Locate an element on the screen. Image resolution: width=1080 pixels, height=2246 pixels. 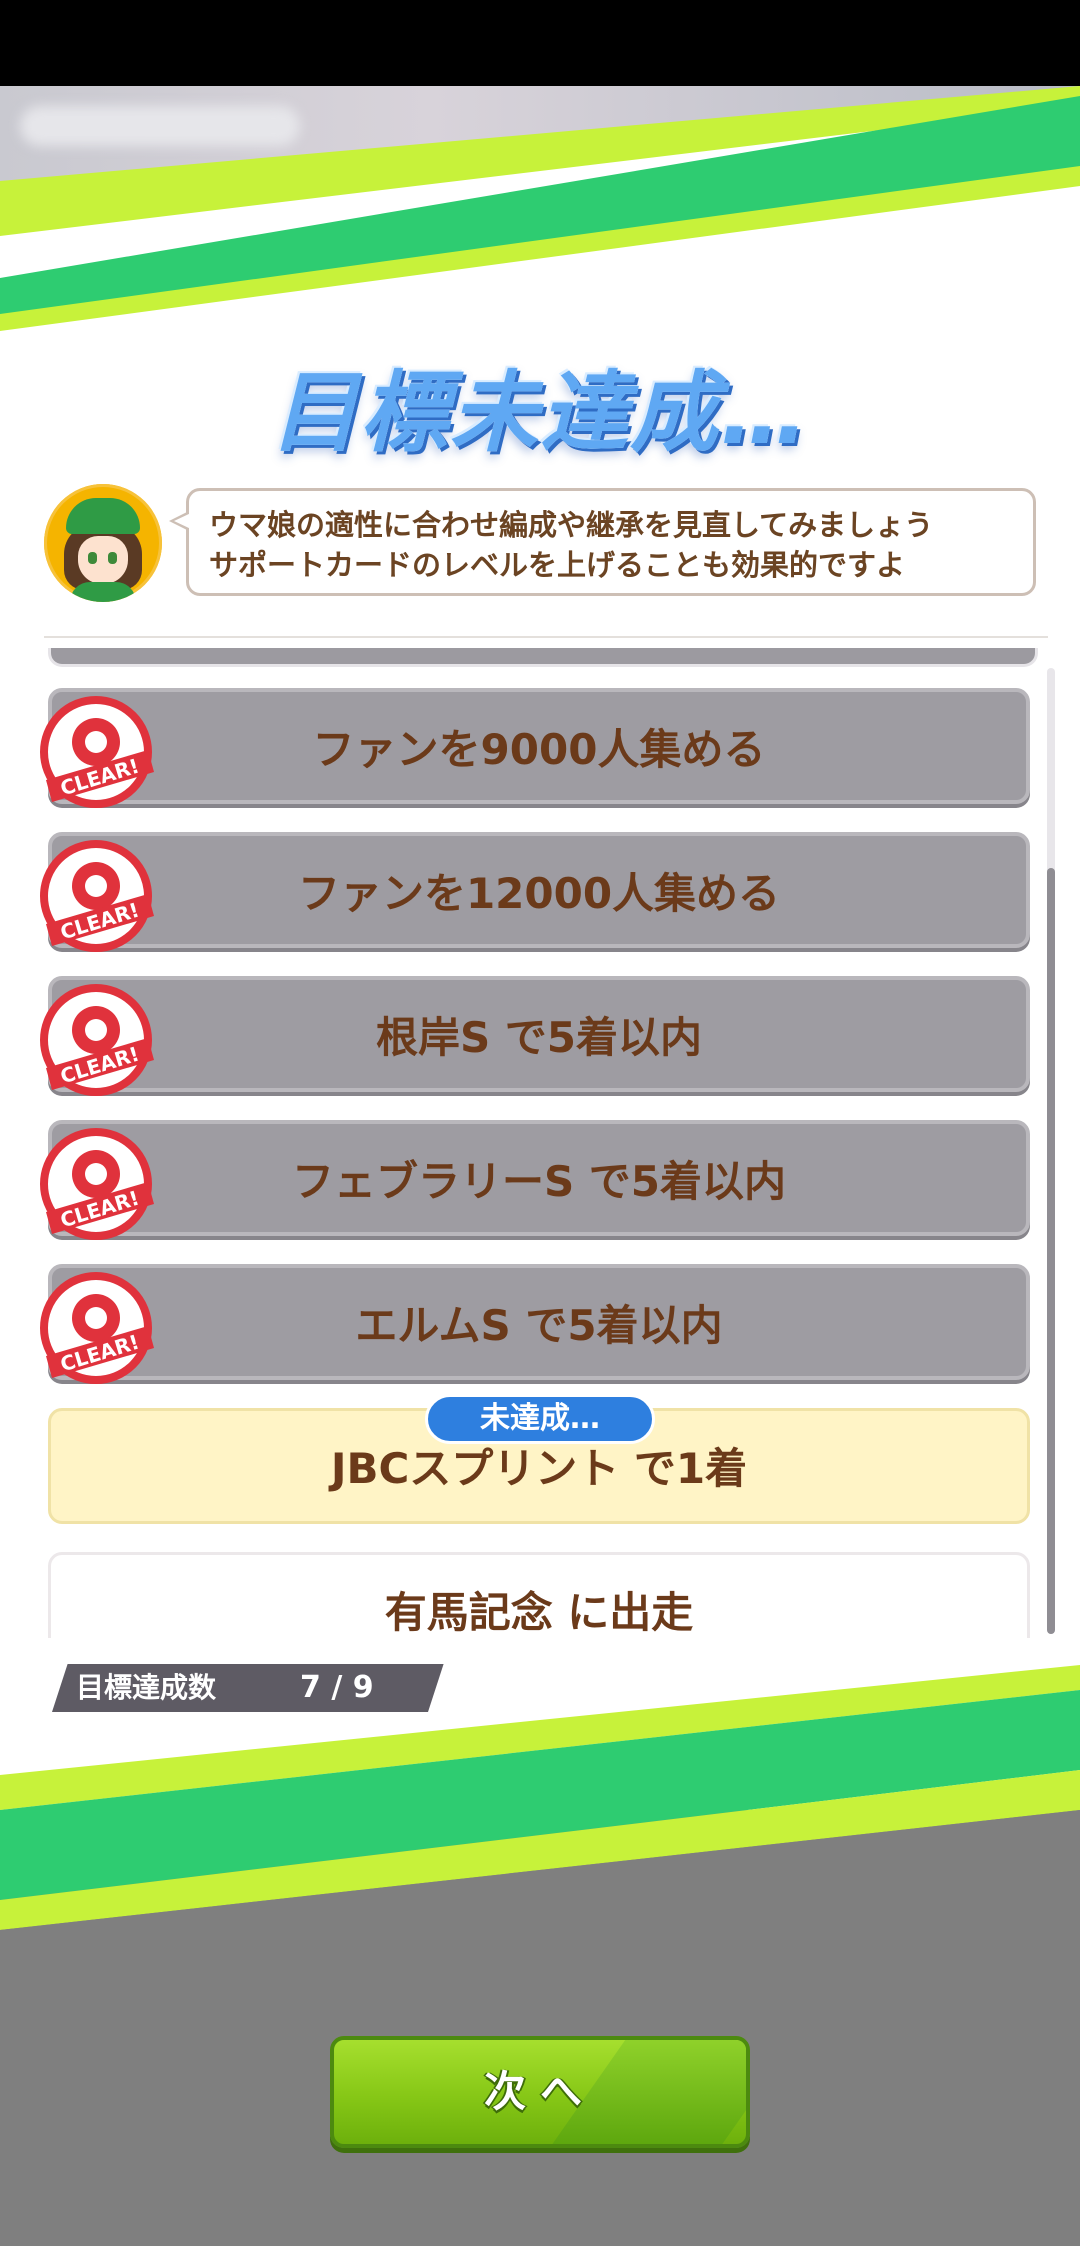
goal-label: エルムS で5着以内 is located at coordinates (539, 1325).